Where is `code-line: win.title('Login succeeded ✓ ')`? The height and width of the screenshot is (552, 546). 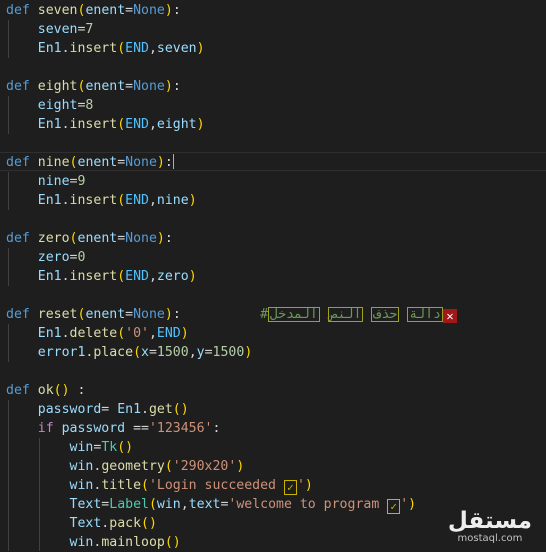
code-line: win.title('Login succeeded ✓ ') is located at coordinates (276, 485).